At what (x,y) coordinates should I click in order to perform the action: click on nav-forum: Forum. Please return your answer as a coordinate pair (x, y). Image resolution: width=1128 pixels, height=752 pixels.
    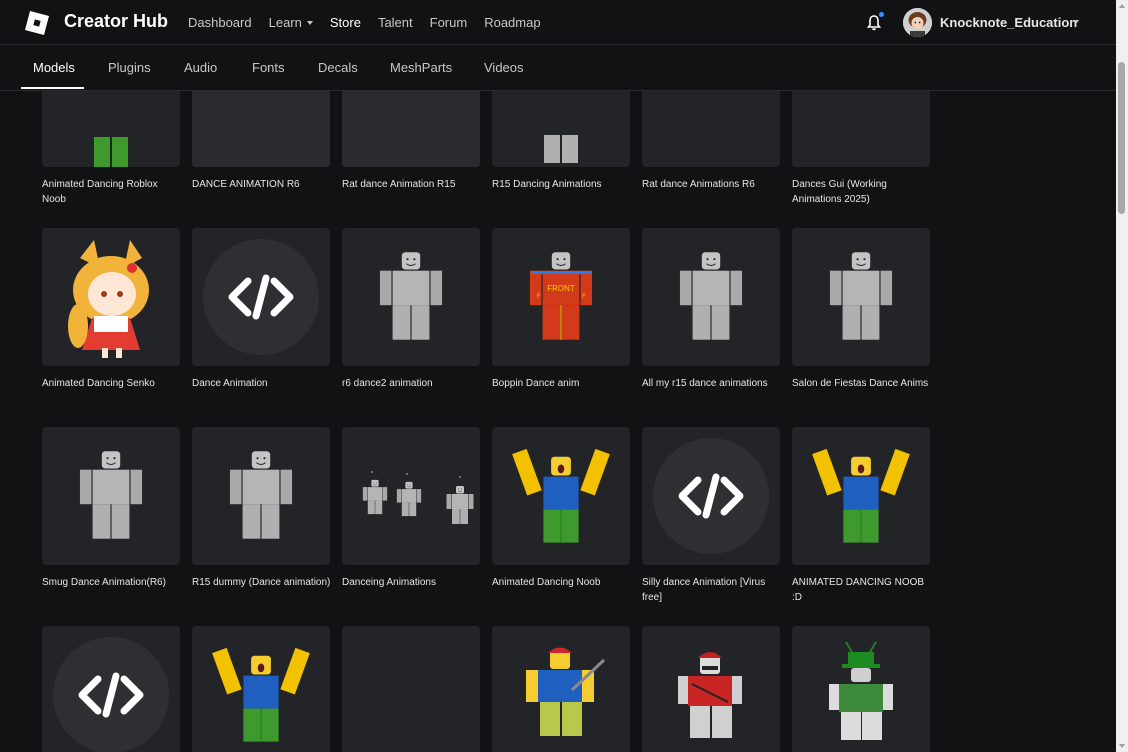
    Looking at the image, I should click on (449, 22).